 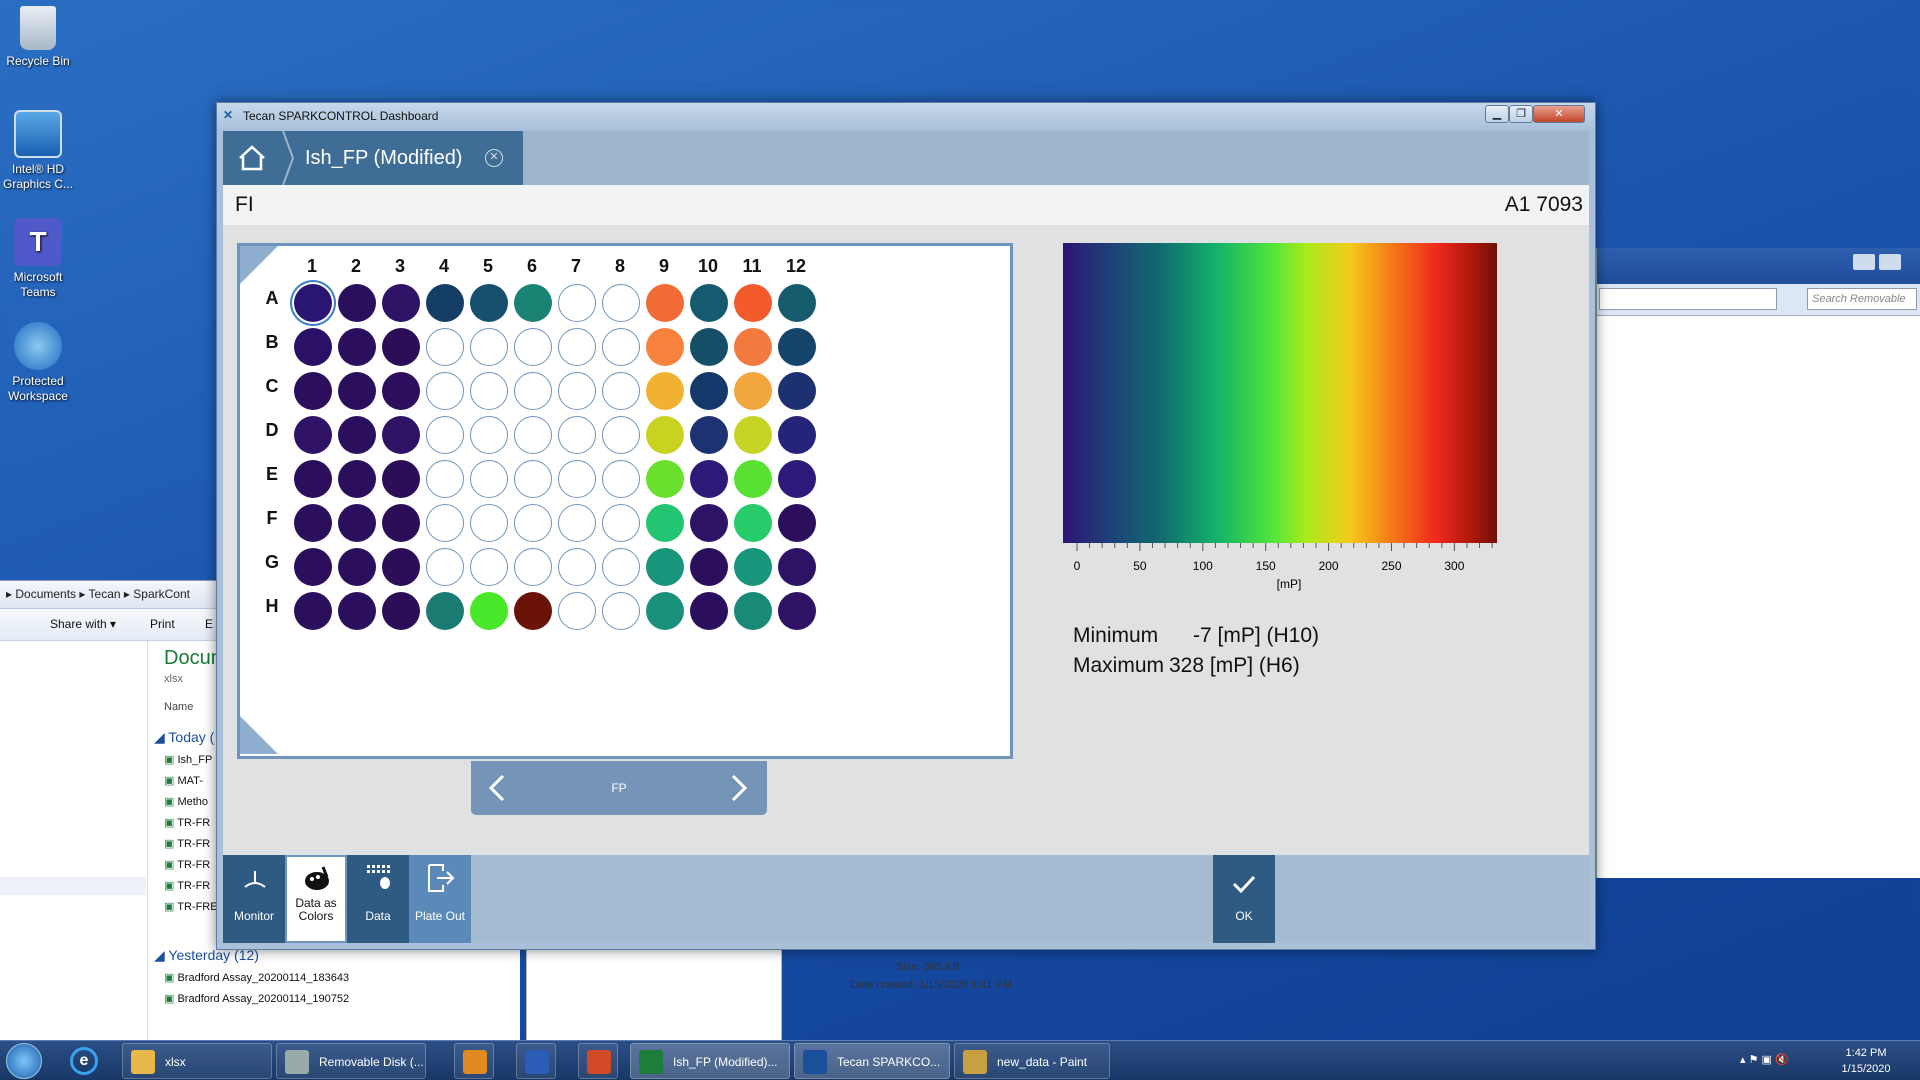 I want to click on row-header: G, so click(x=272, y=562).